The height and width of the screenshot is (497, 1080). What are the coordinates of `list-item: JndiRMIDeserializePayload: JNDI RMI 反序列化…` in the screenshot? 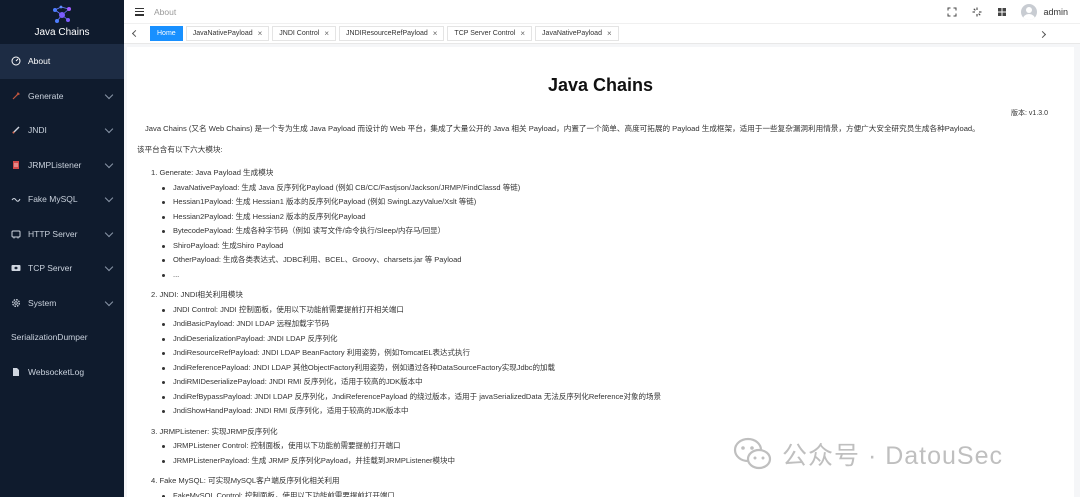 It's located at (601, 382).